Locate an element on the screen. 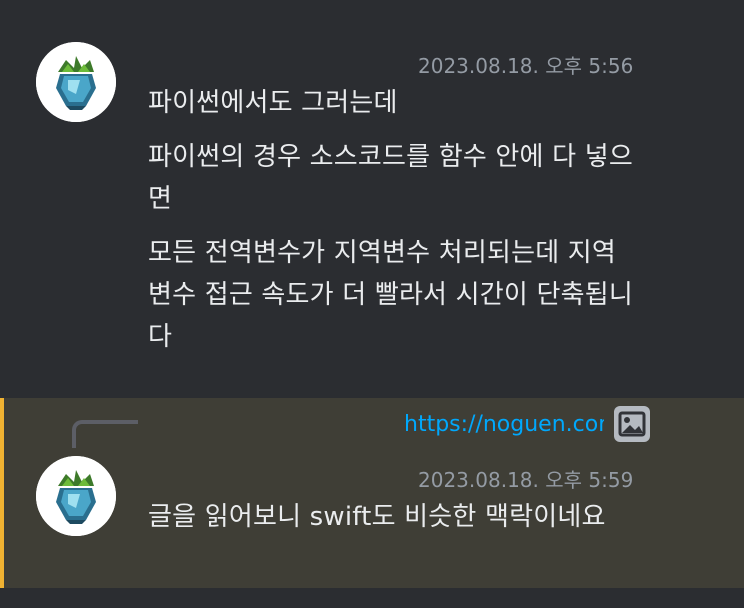 This screenshot has height=608, width=744. message-timestamp: 2023.08.18. 오후 5:59 is located at coordinates (525, 478).